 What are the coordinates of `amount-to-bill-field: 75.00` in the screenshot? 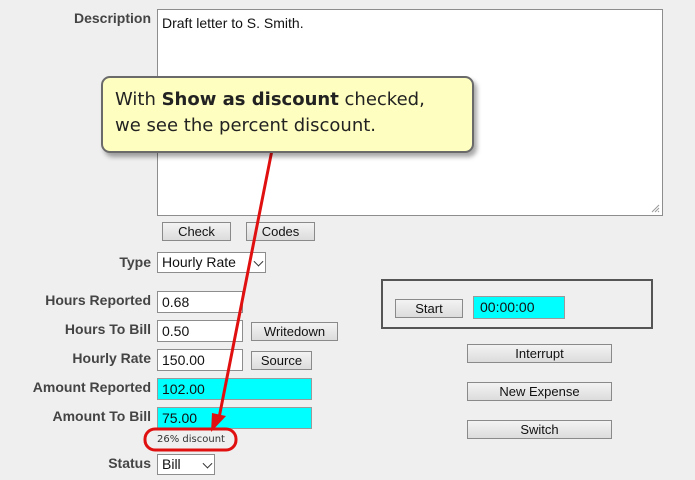 It's located at (234, 418).